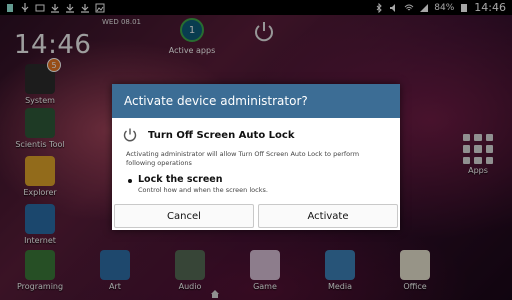 The height and width of the screenshot is (300, 512). What do you see at coordinates (130, 181) in the screenshot?
I see `bullet-icon` at bounding box center [130, 181].